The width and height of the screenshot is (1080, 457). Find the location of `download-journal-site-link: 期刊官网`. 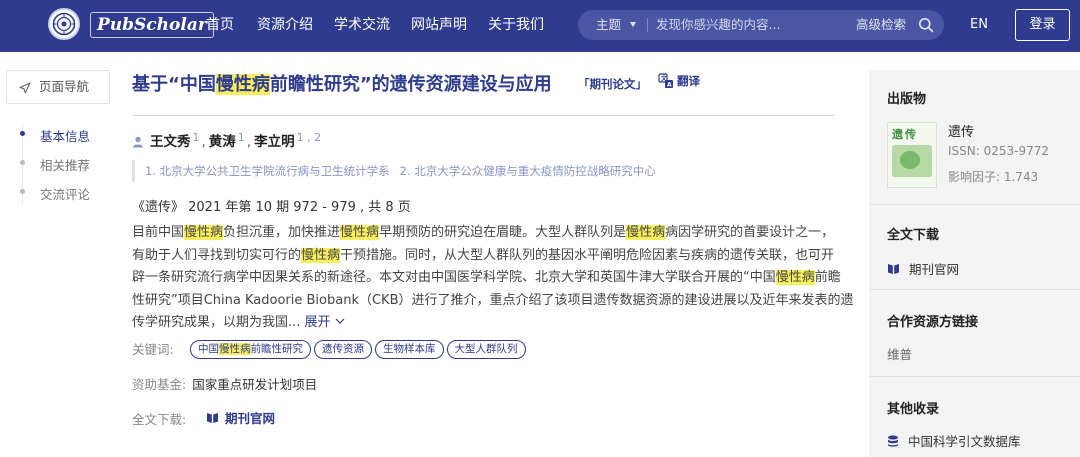

download-journal-site-link: 期刊官网 is located at coordinates (240, 417).